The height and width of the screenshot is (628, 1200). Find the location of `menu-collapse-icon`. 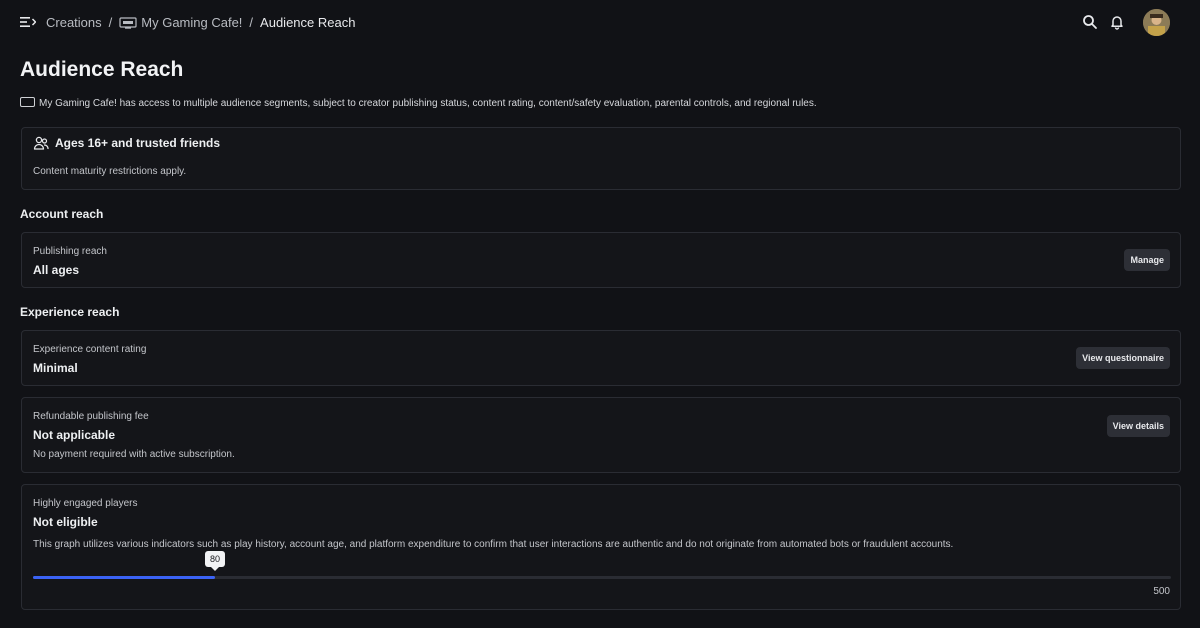

menu-collapse-icon is located at coordinates (28, 22).